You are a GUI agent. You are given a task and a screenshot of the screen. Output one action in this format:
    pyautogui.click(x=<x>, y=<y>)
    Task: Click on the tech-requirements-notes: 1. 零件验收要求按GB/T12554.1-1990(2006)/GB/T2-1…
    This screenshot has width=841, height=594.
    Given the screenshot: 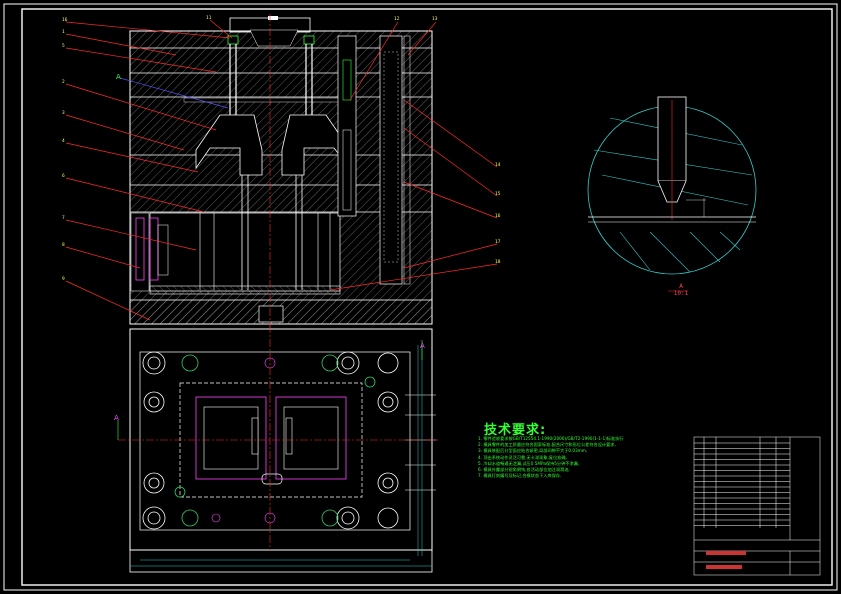 What is the action you would take?
    pyautogui.click(x=573, y=457)
    